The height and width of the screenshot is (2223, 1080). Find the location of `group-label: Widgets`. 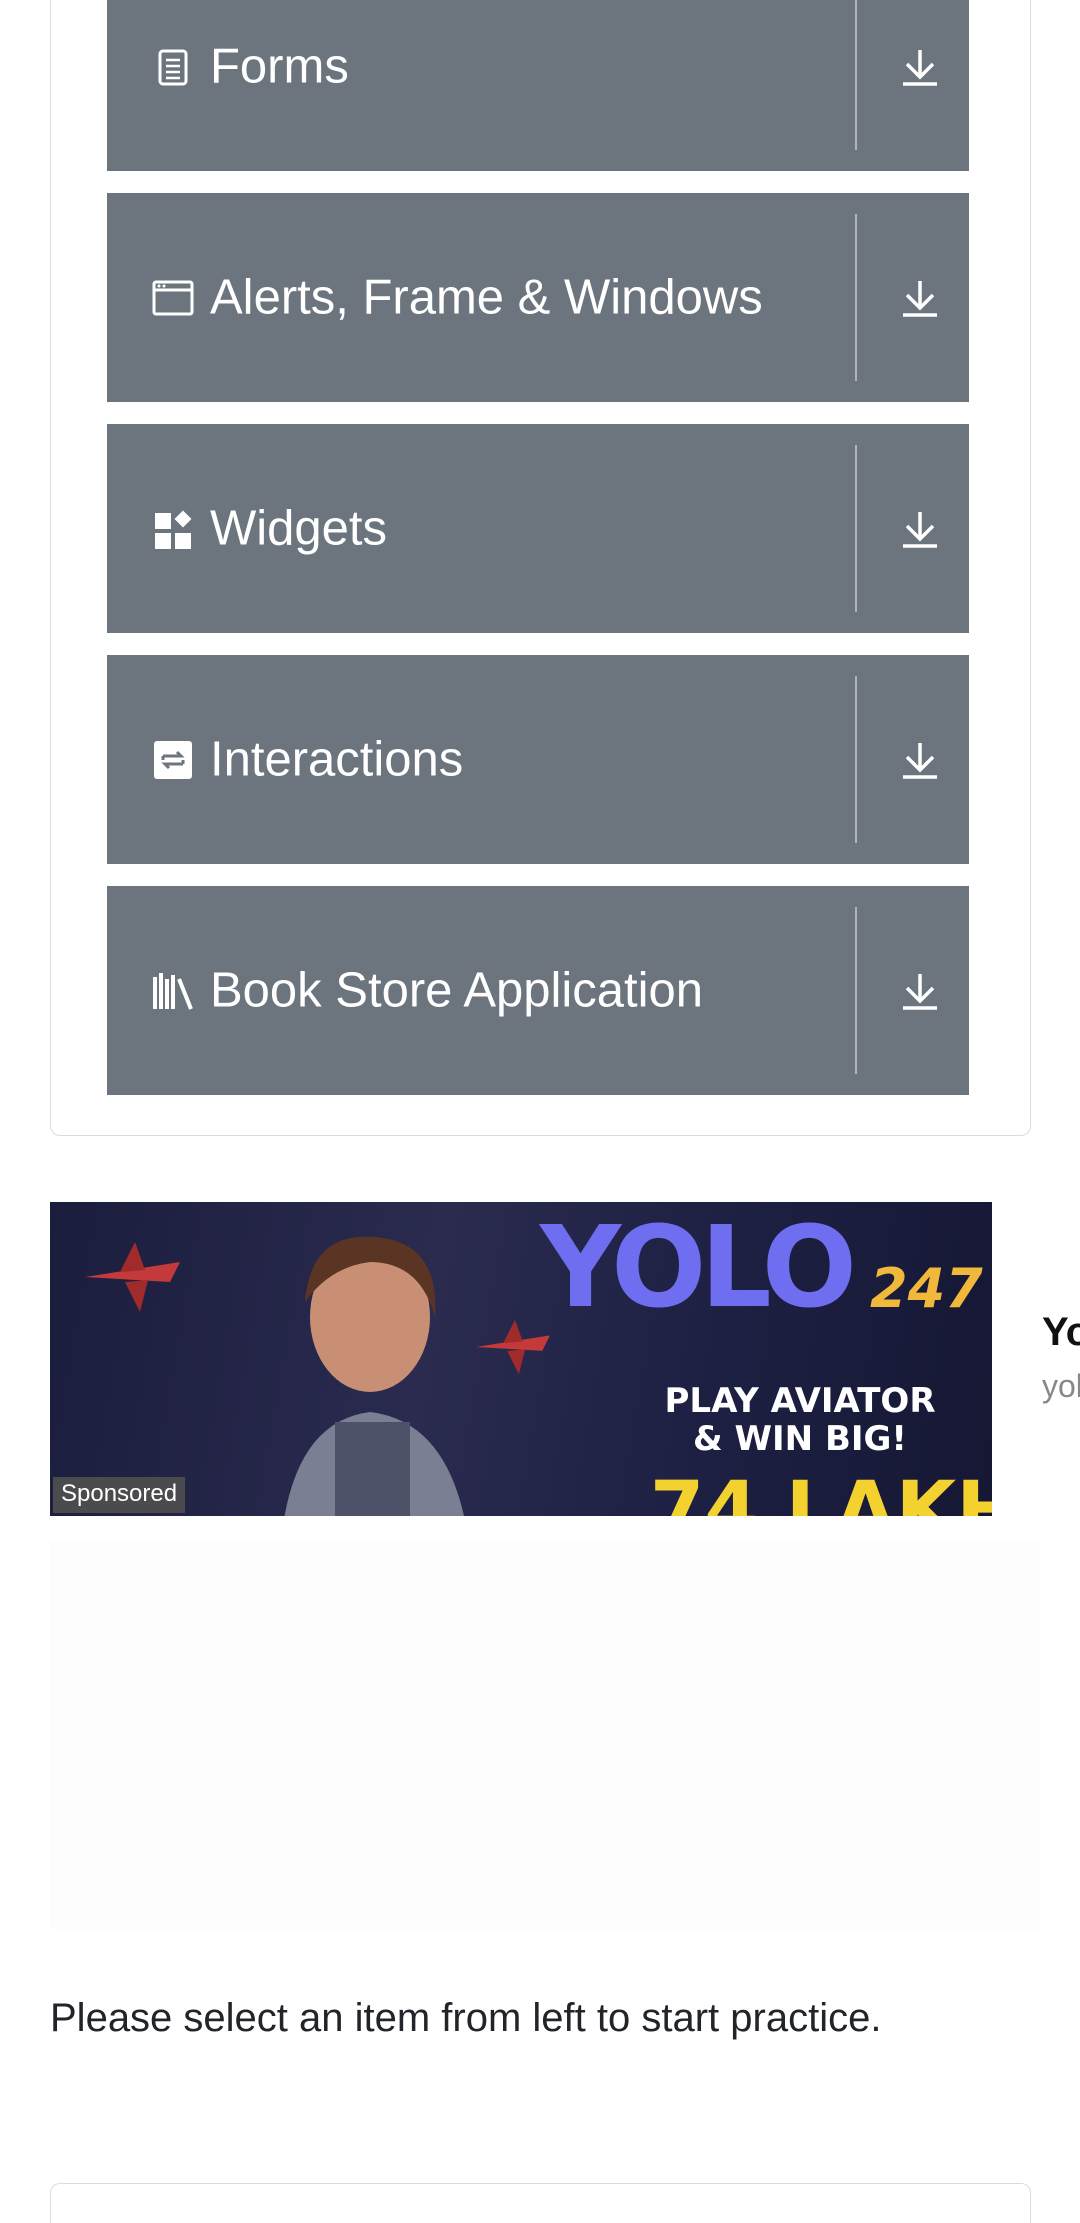

group-label: Widgets is located at coordinates (299, 528).